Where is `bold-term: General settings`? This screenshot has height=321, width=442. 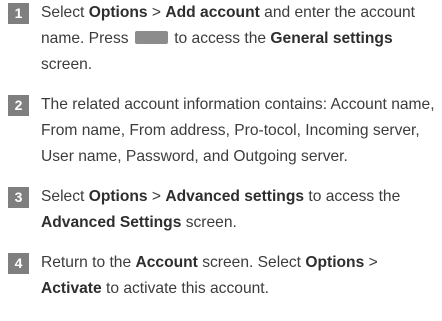 bold-term: General settings is located at coordinates (331, 38).